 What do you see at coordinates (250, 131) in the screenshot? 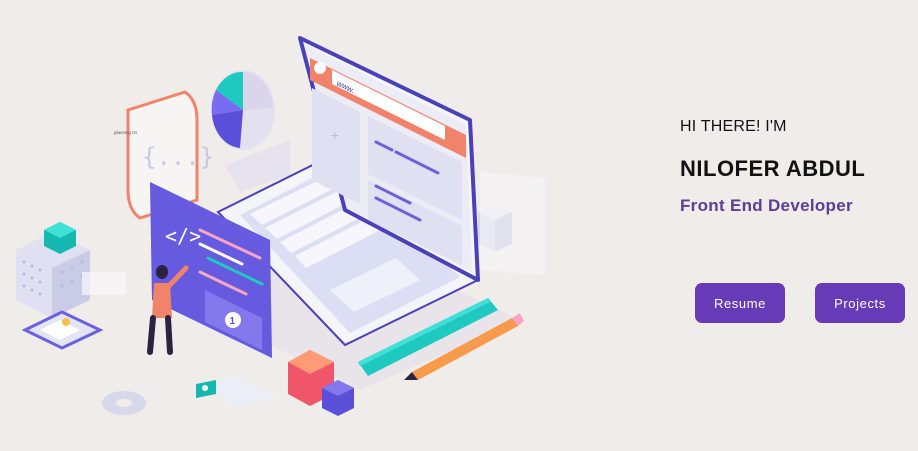
I see `pie-chart-icon` at bounding box center [250, 131].